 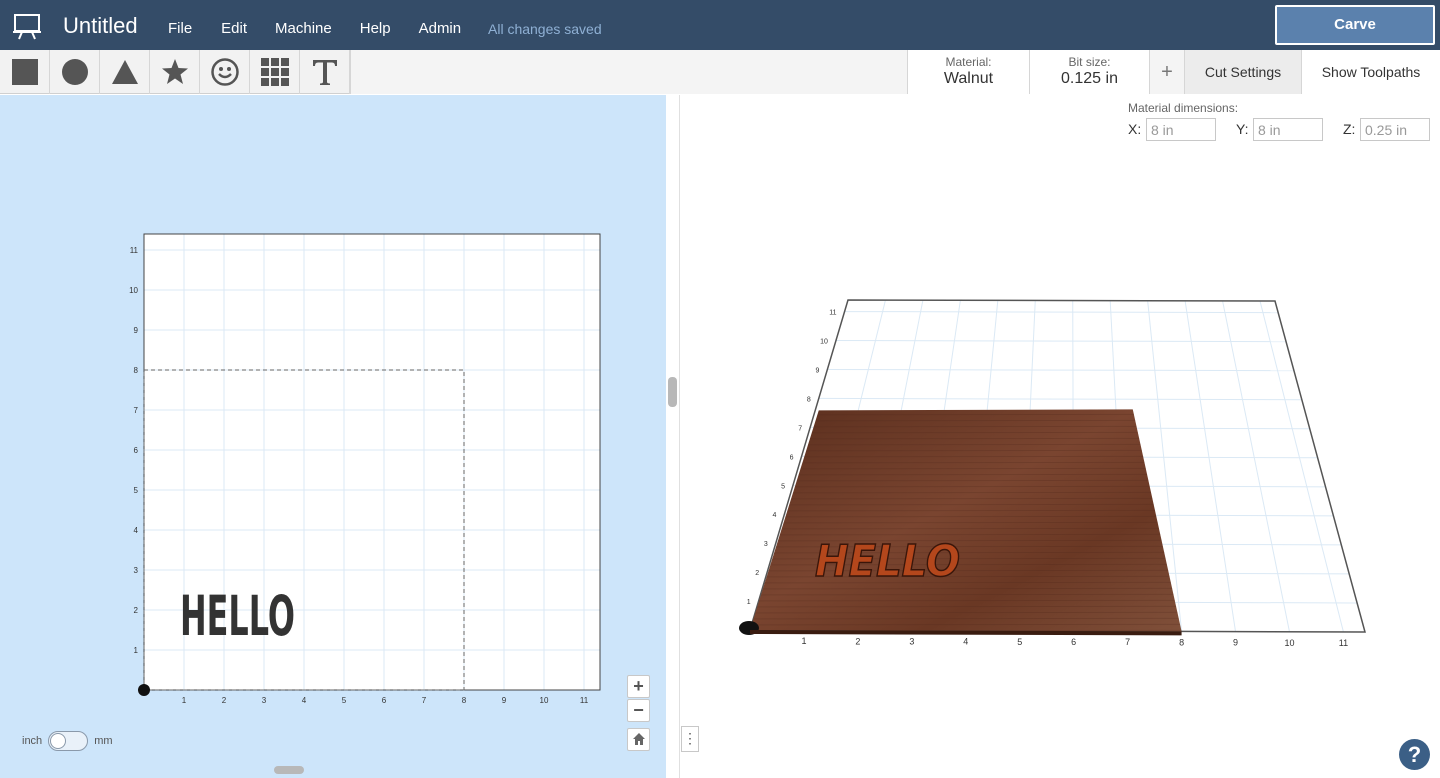 I want to click on y-tick-label-3d: 5, so click(x=783, y=486).